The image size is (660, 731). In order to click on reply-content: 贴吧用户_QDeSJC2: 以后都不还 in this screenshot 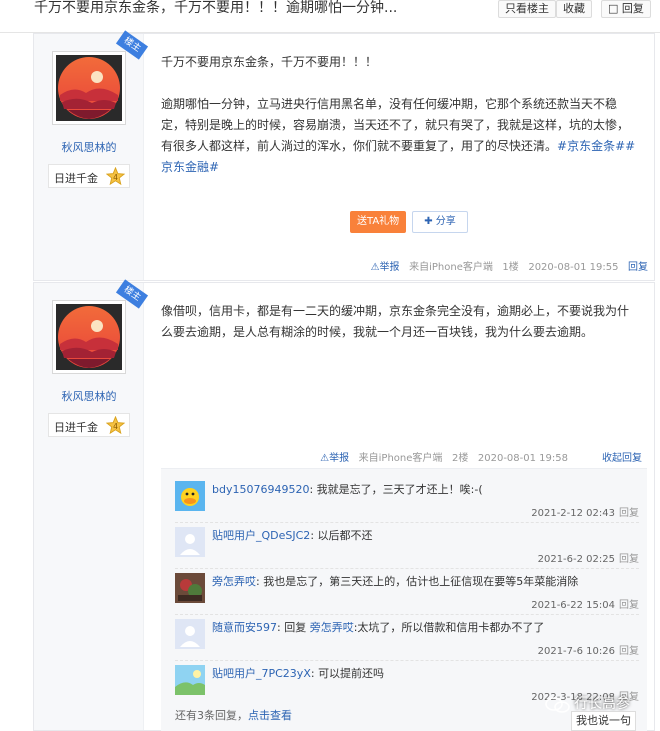, I will do `click(292, 535)`.